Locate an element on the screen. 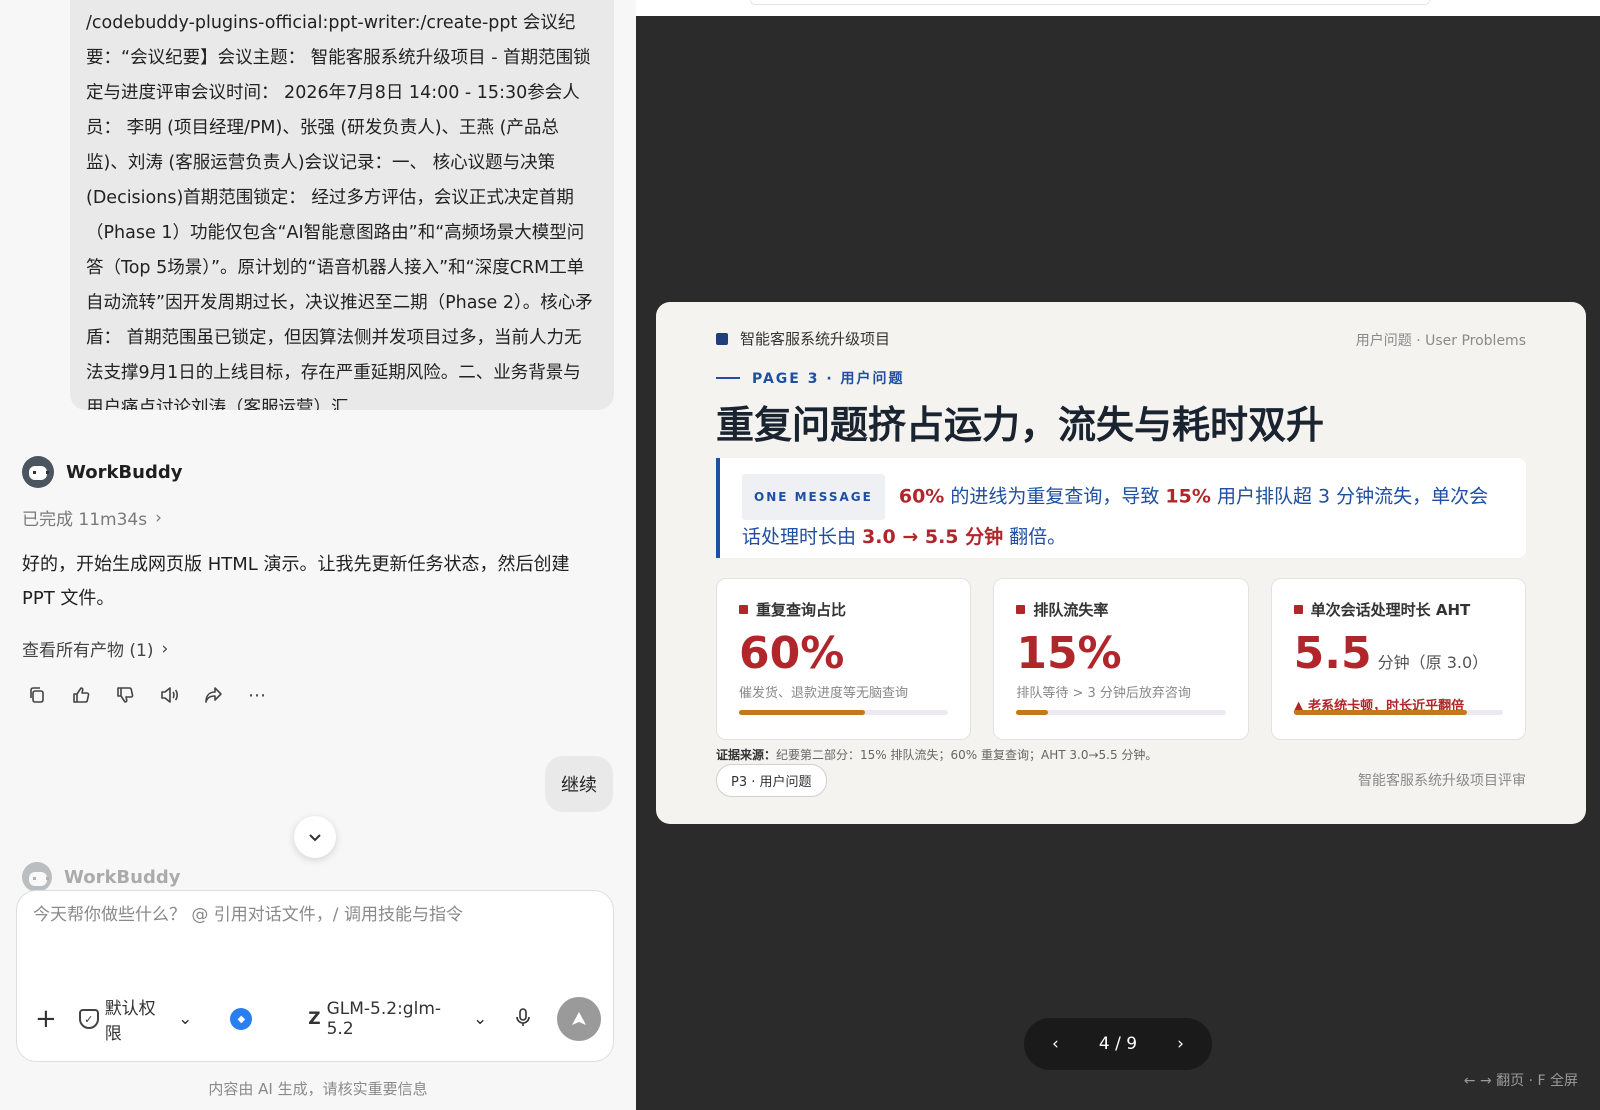  message-highlight: 15% is located at coordinates (1188, 496).